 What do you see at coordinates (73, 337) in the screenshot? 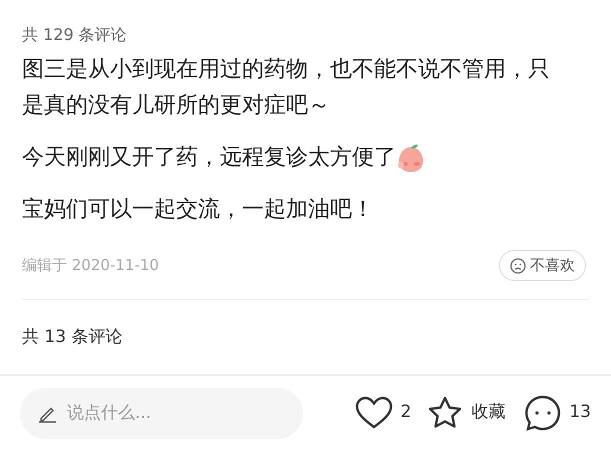
I see `comment-count: 共 13 条评论` at bounding box center [73, 337].